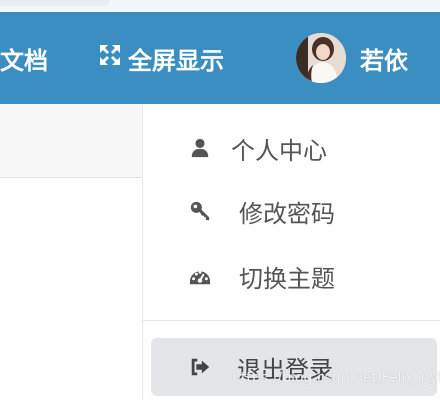 This screenshot has width=440, height=400. What do you see at coordinates (294, 367) in the screenshot?
I see `menu-item-logout: 退出登录` at bounding box center [294, 367].